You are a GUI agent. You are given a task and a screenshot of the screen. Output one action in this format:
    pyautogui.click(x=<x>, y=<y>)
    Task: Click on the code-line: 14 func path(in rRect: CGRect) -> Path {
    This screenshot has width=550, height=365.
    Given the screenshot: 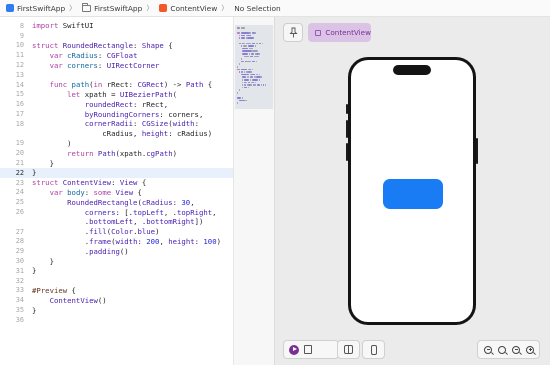 What is the action you would take?
    pyautogui.click(x=116, y=85)
    